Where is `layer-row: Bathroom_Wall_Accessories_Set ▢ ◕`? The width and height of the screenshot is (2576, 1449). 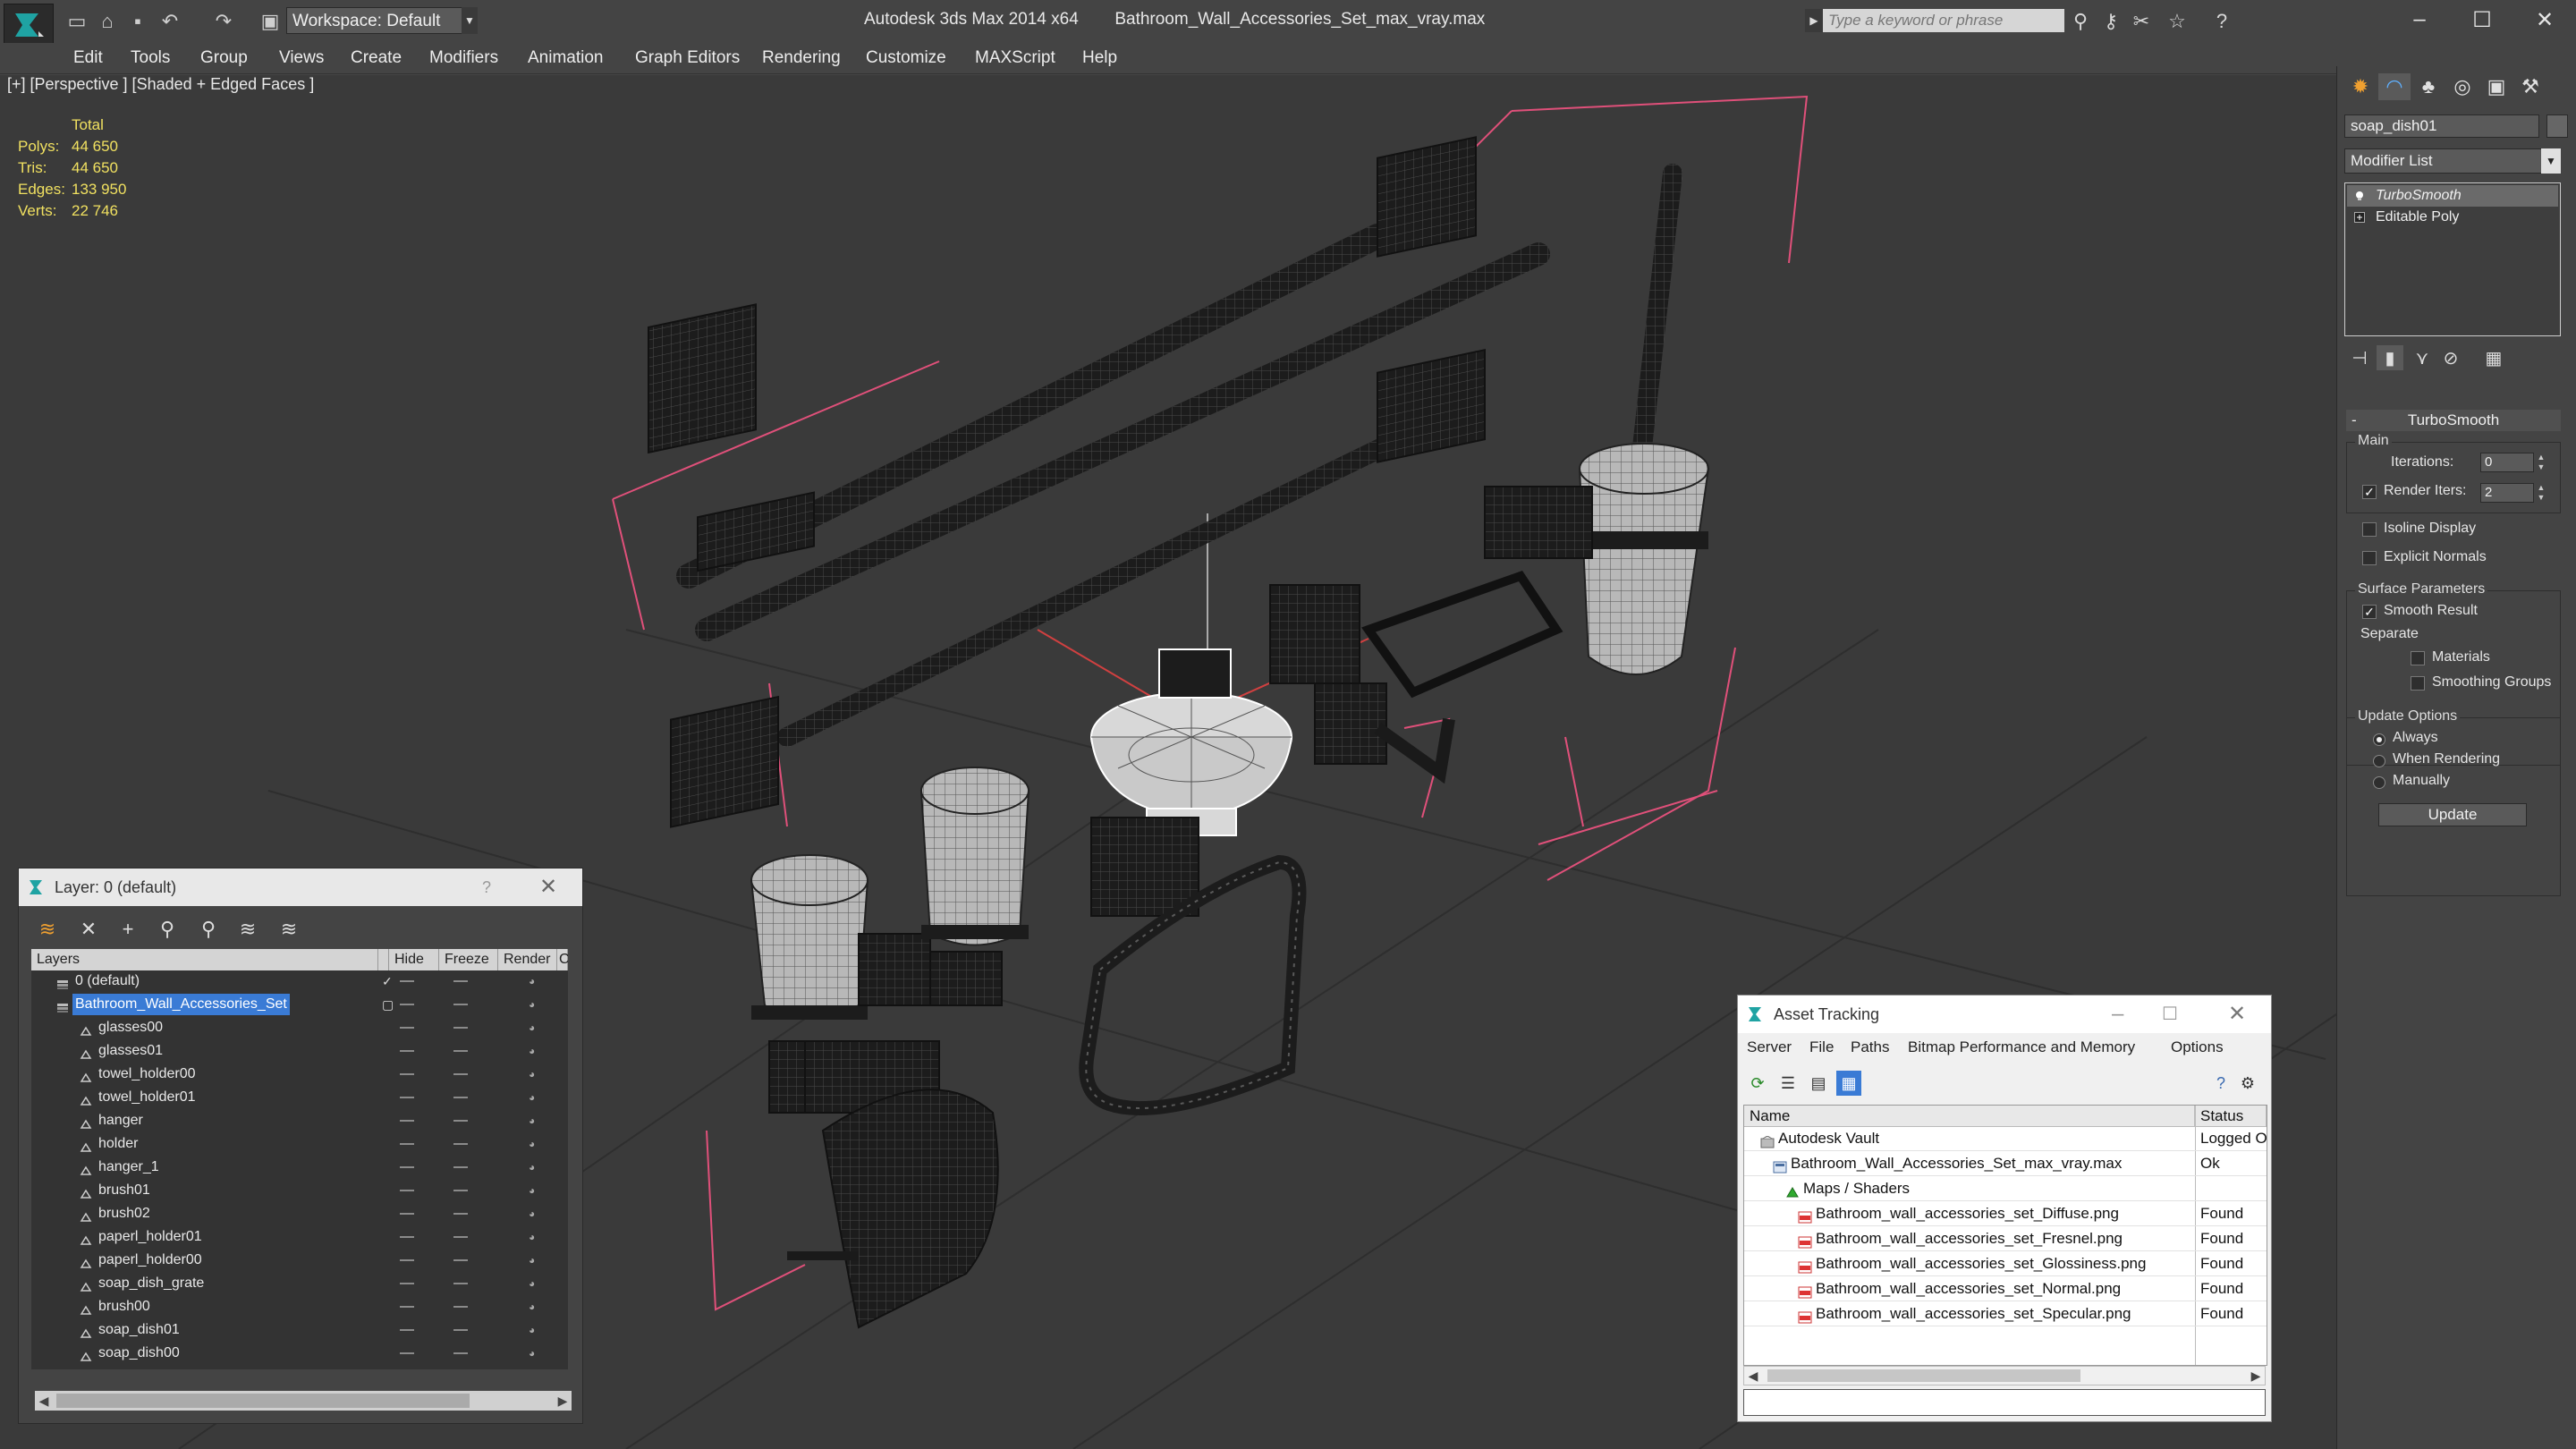 layer-row: Bathroom_Wall_Accessories_Set ▢ ◕ is located at coordinates (299, 1004).